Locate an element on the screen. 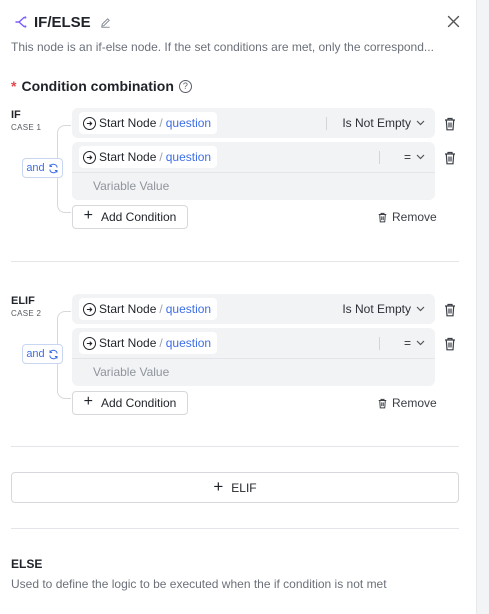 The height and width of the screenshot is (614, 489). case-sub-label: CASE 2 is located at coordinates (26, 313).